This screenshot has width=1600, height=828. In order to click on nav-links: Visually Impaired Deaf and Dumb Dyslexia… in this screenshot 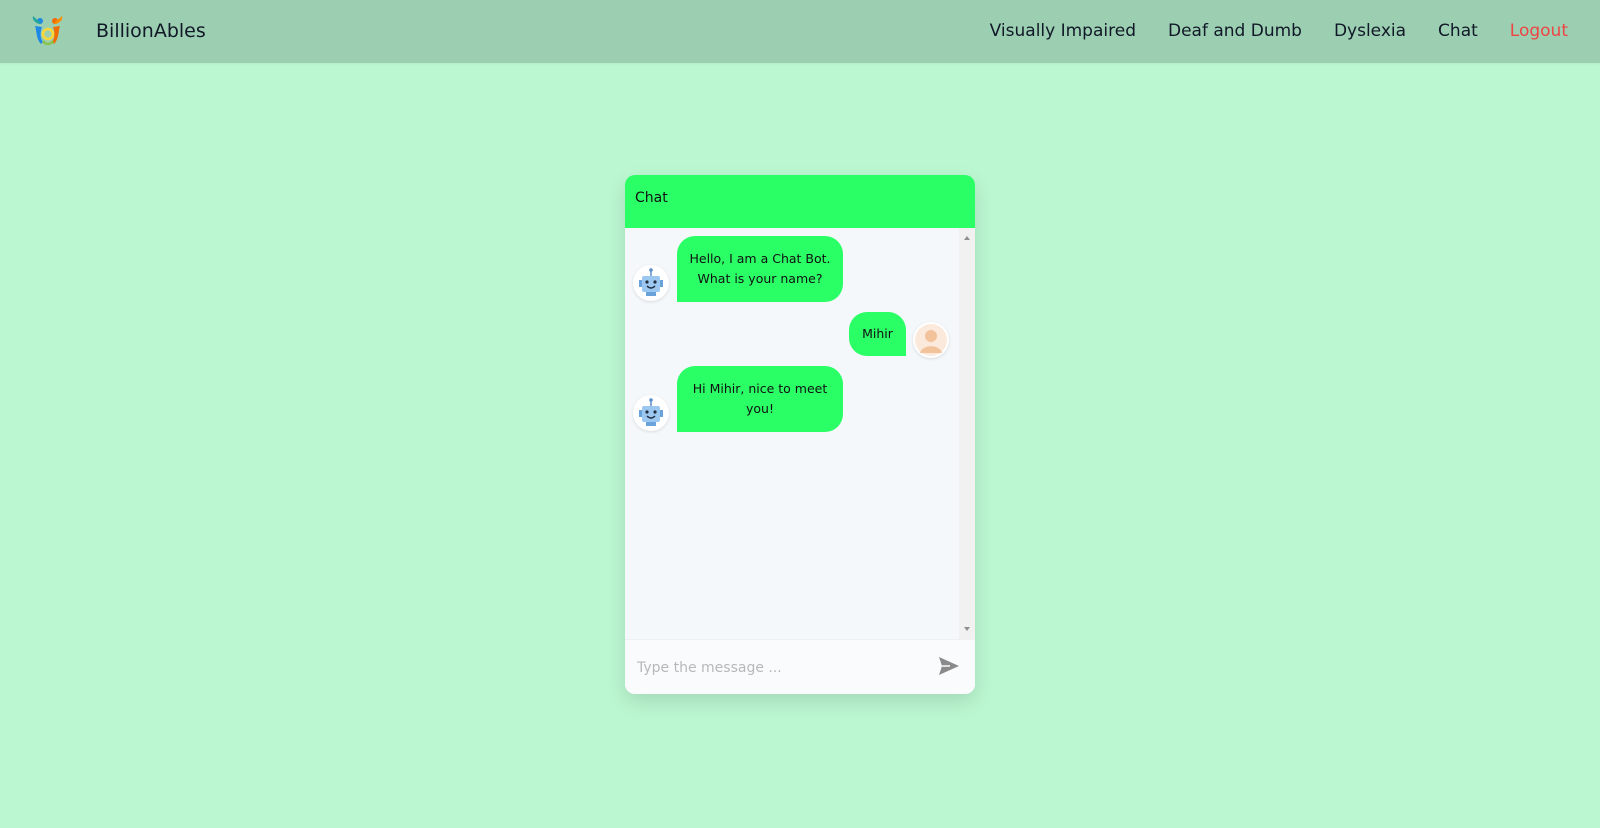, I will do `click(1263, 31)`.